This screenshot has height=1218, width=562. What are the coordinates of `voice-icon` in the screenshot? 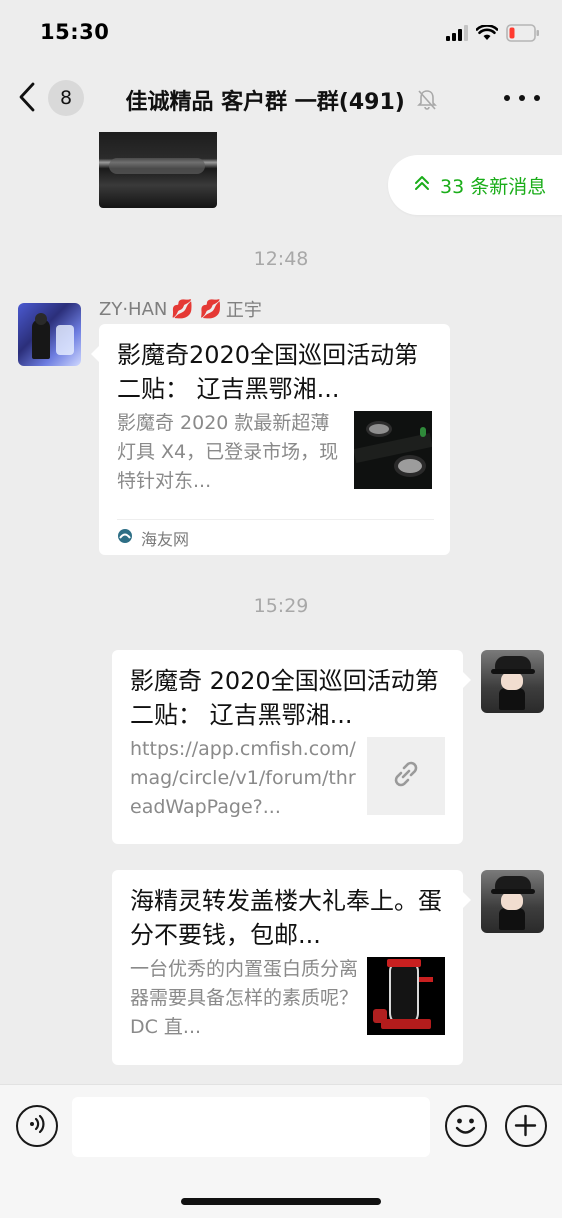 It's located at (37, 1126).